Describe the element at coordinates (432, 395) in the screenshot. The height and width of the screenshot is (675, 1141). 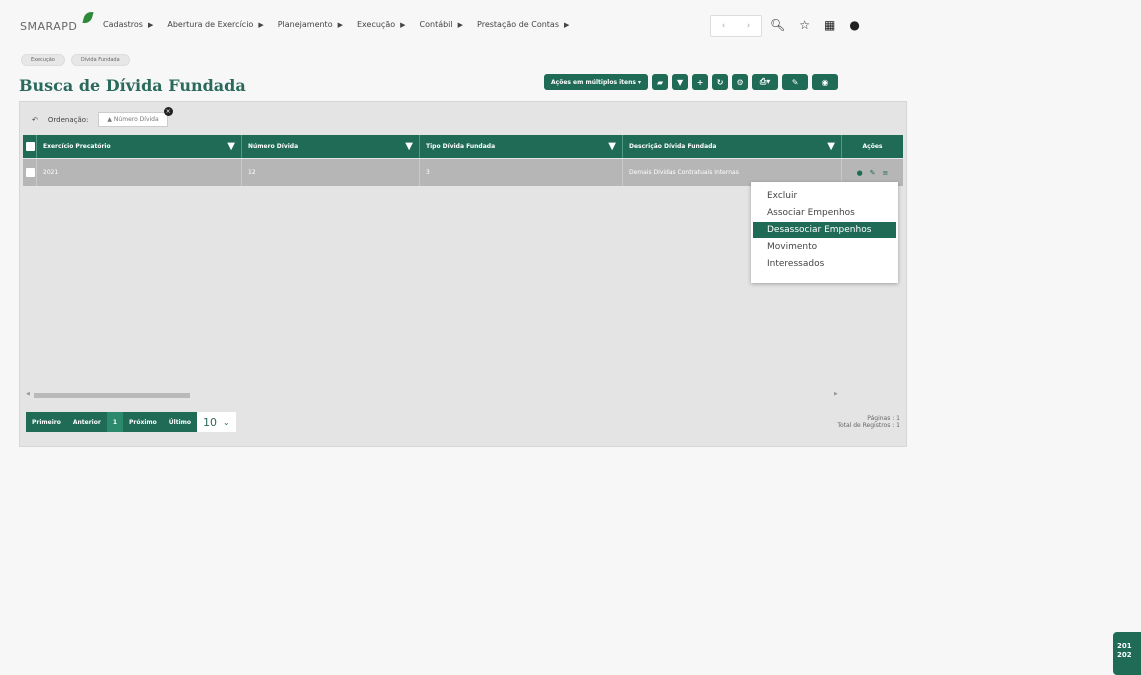
I see `horizontal-scrollbar: ◀ ▶` at that location.